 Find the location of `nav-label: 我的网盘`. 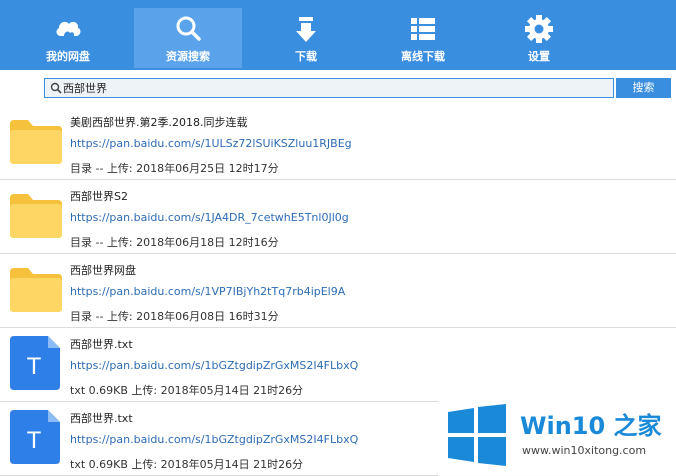

nav-label: 我的网盘 is located at coordinates (68, 56).